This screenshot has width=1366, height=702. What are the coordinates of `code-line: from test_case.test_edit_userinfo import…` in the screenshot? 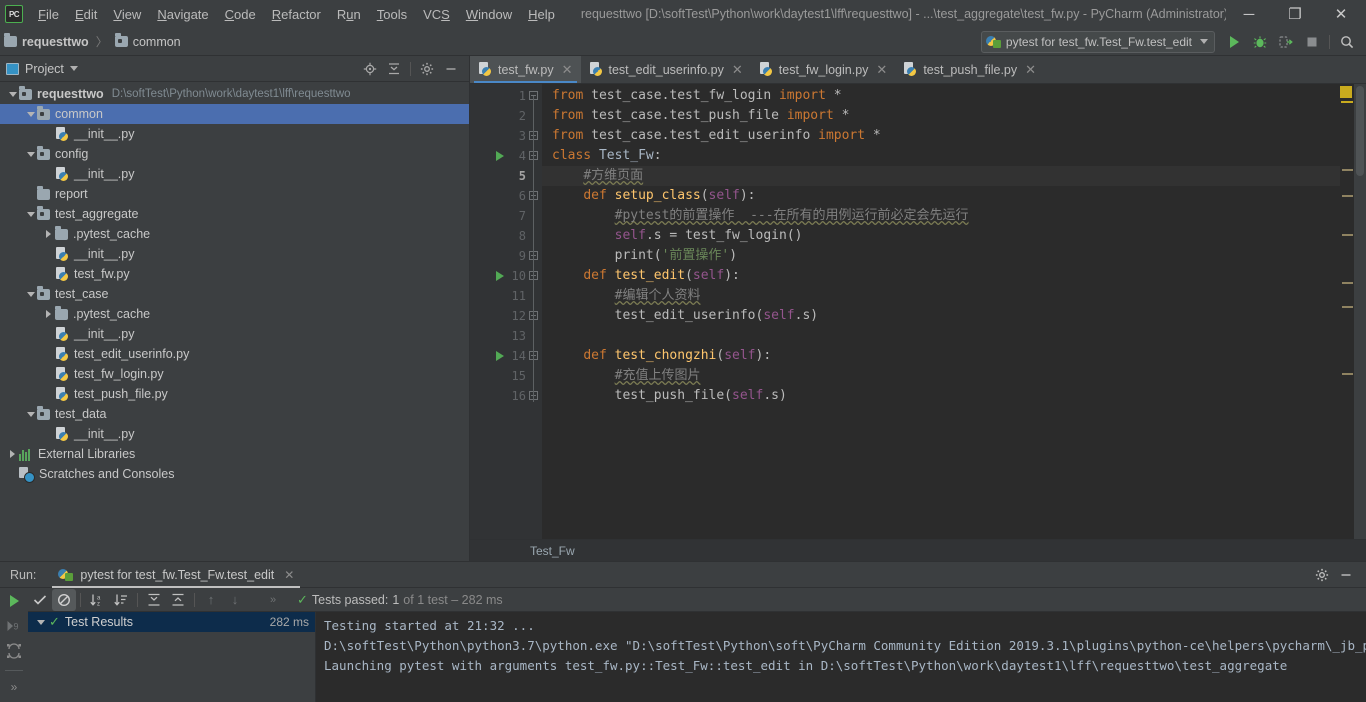 It's located at (941, 136).